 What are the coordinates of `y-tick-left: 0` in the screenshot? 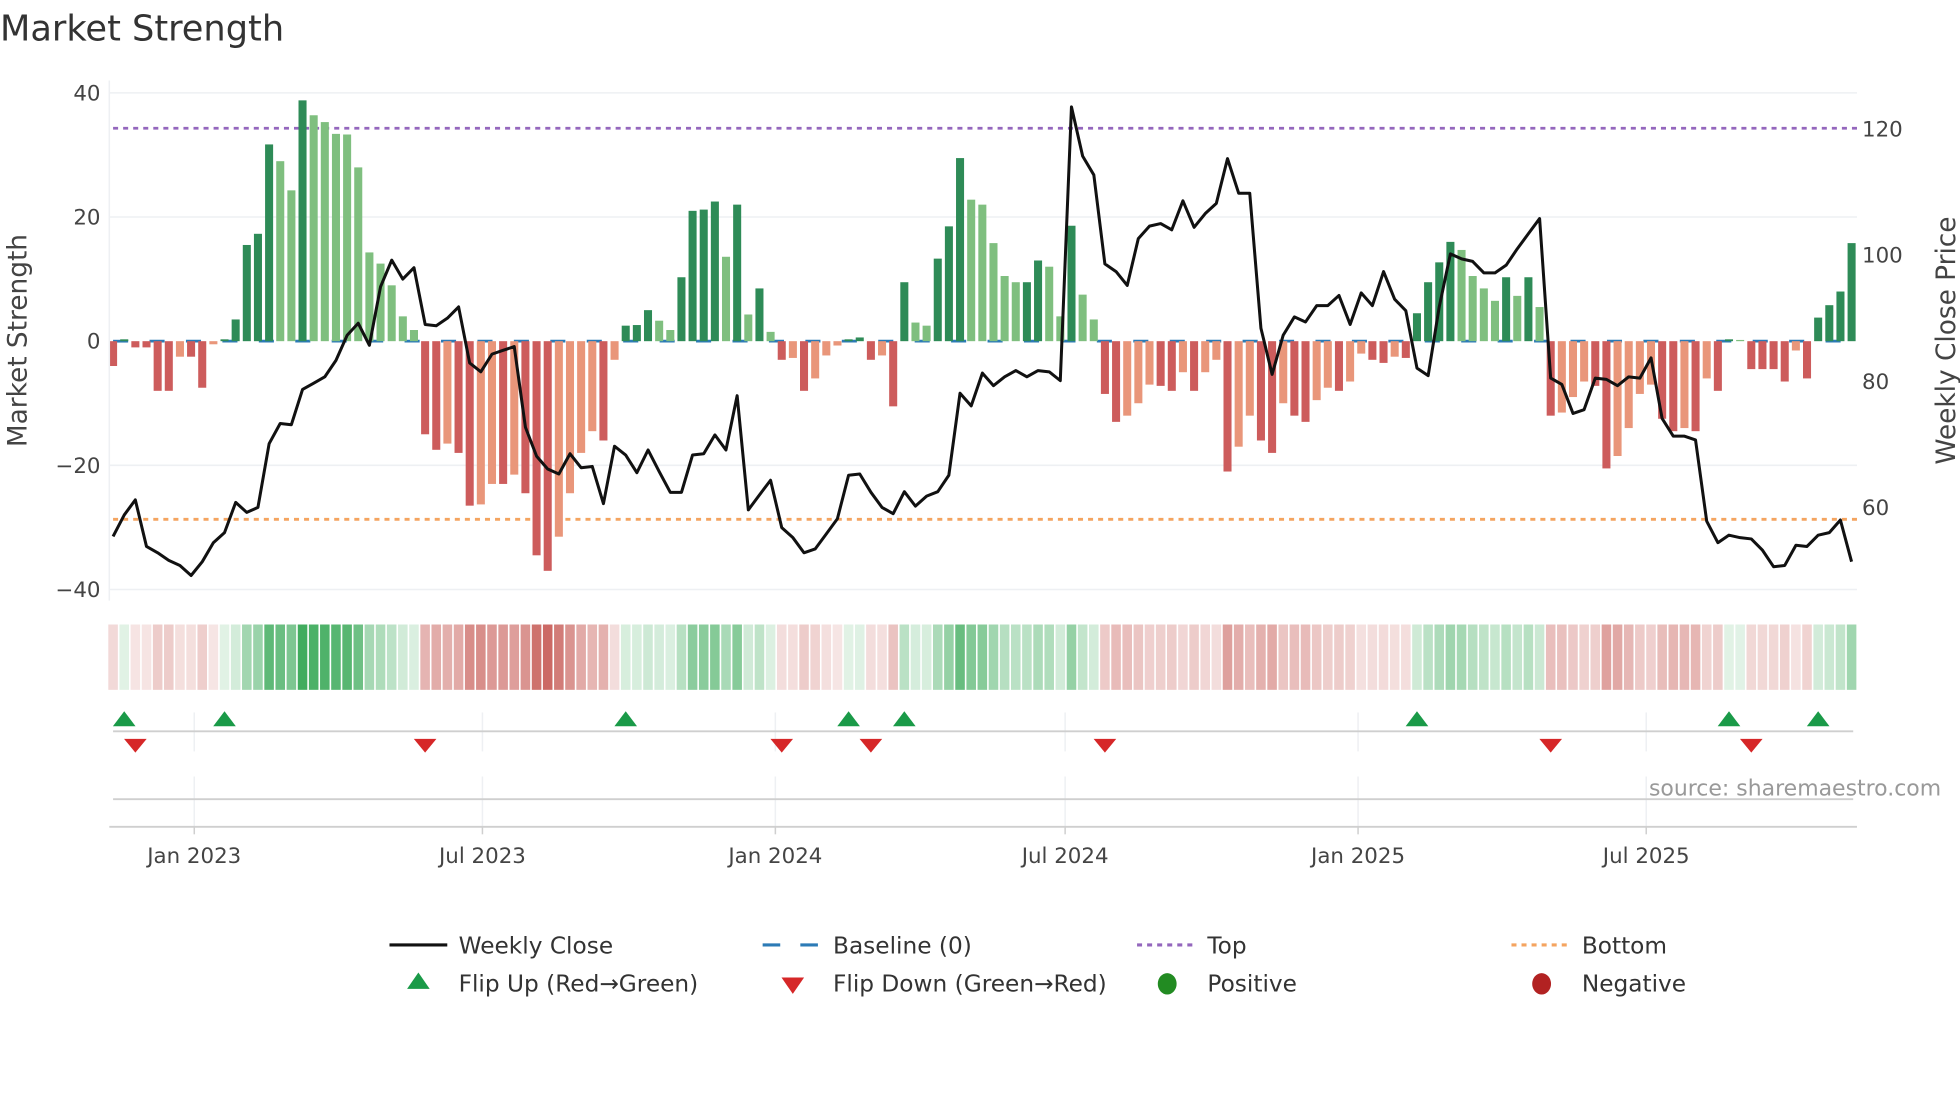 It's located at (94, 342).